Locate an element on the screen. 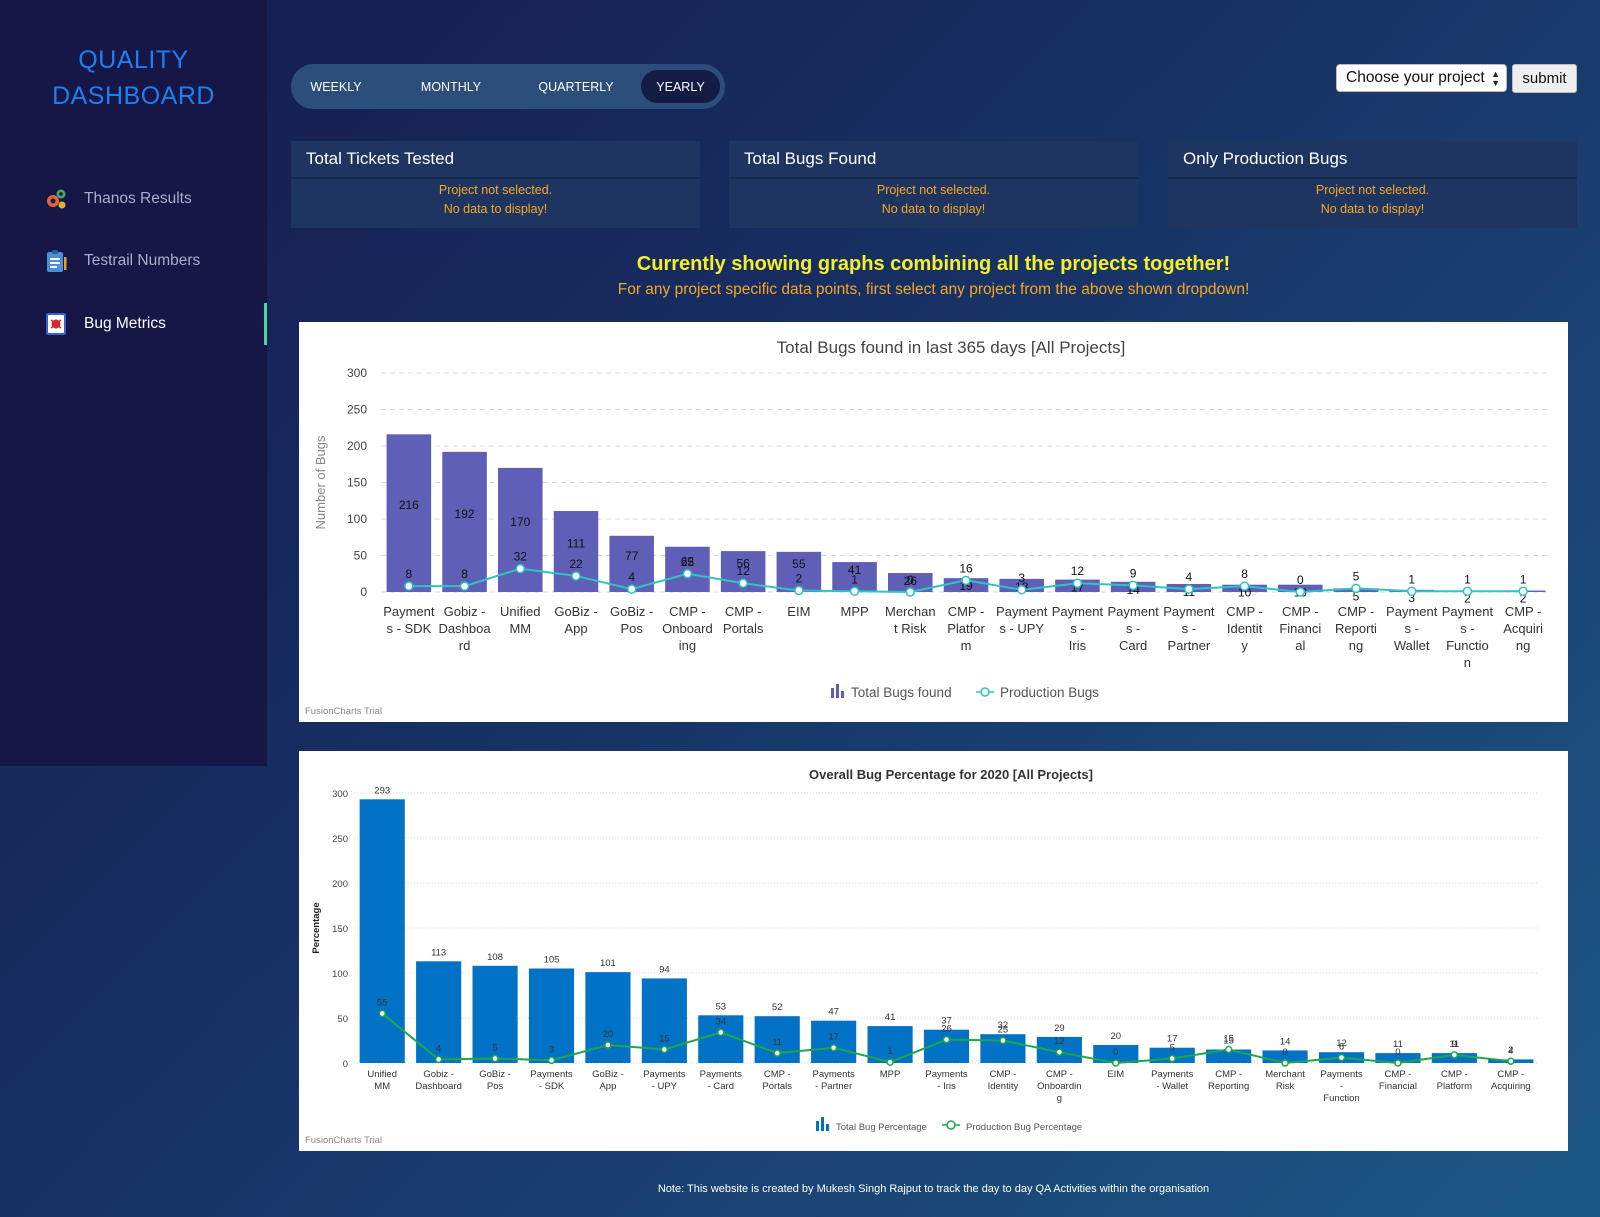 Image resolution: width=1600 pixels, height=1217 pixels. bar-value-label: 14 is located at coordinates (1285, 1041).